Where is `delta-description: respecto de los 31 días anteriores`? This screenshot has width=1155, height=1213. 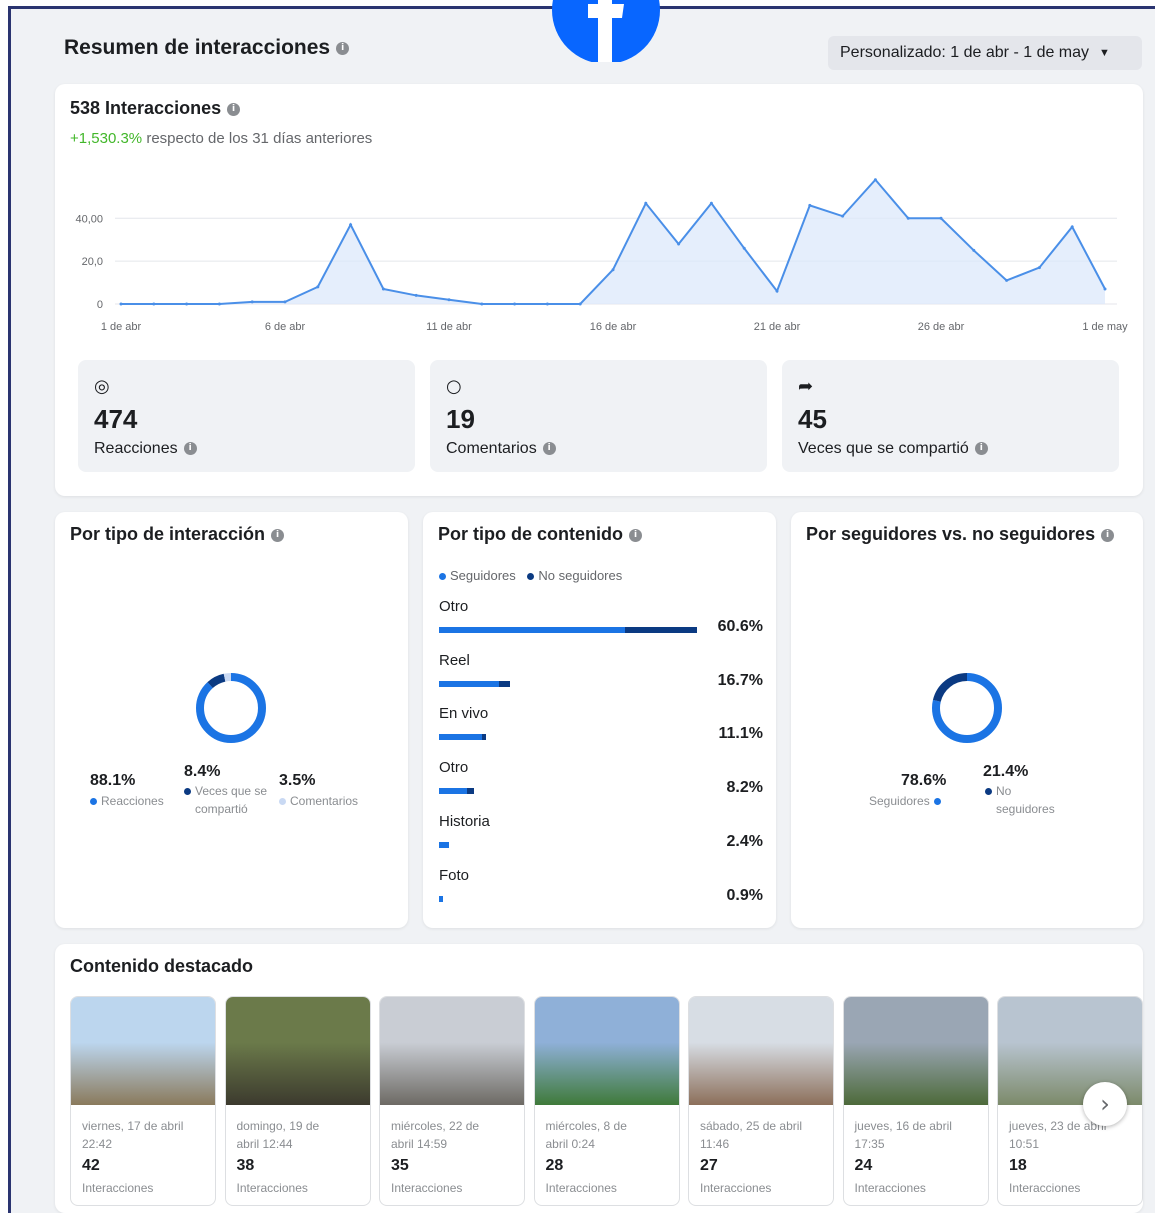 delta-description: respecto de los 31 días anteriores is located at coordinates (257, 138).